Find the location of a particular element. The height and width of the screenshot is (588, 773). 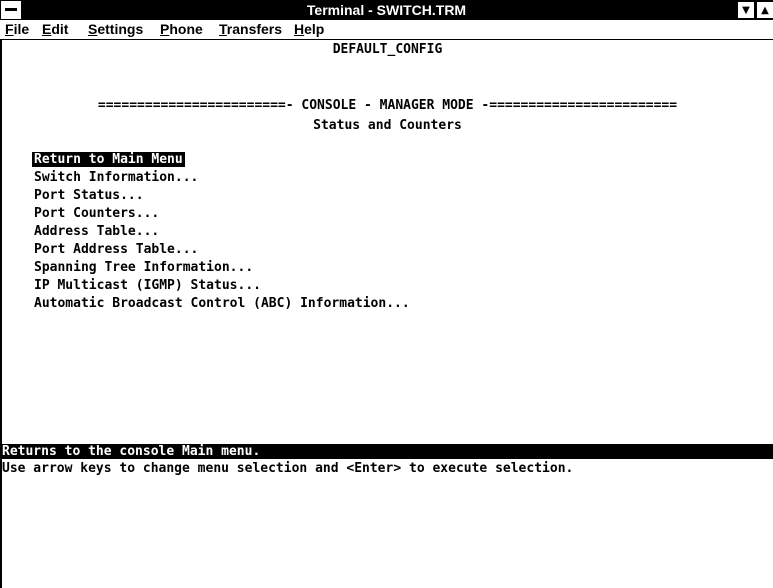

help-bar: Returns to the console Main menu. is located at coordinates (387, 451).